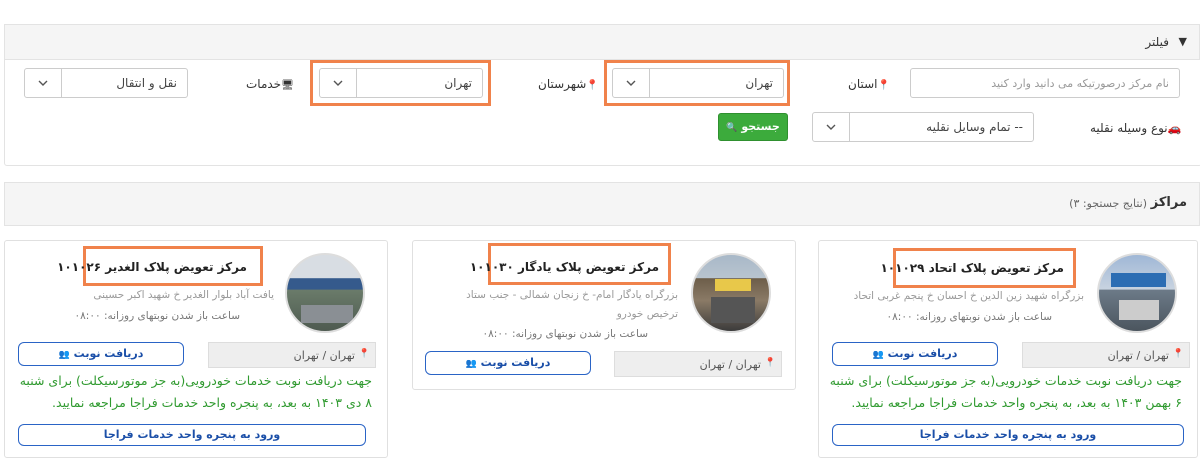 The image size is (1200, 460). Describe the element at coordinates (602, 42) in the screenshot. I see `filter-header: ▼ فیلتر` at that location.